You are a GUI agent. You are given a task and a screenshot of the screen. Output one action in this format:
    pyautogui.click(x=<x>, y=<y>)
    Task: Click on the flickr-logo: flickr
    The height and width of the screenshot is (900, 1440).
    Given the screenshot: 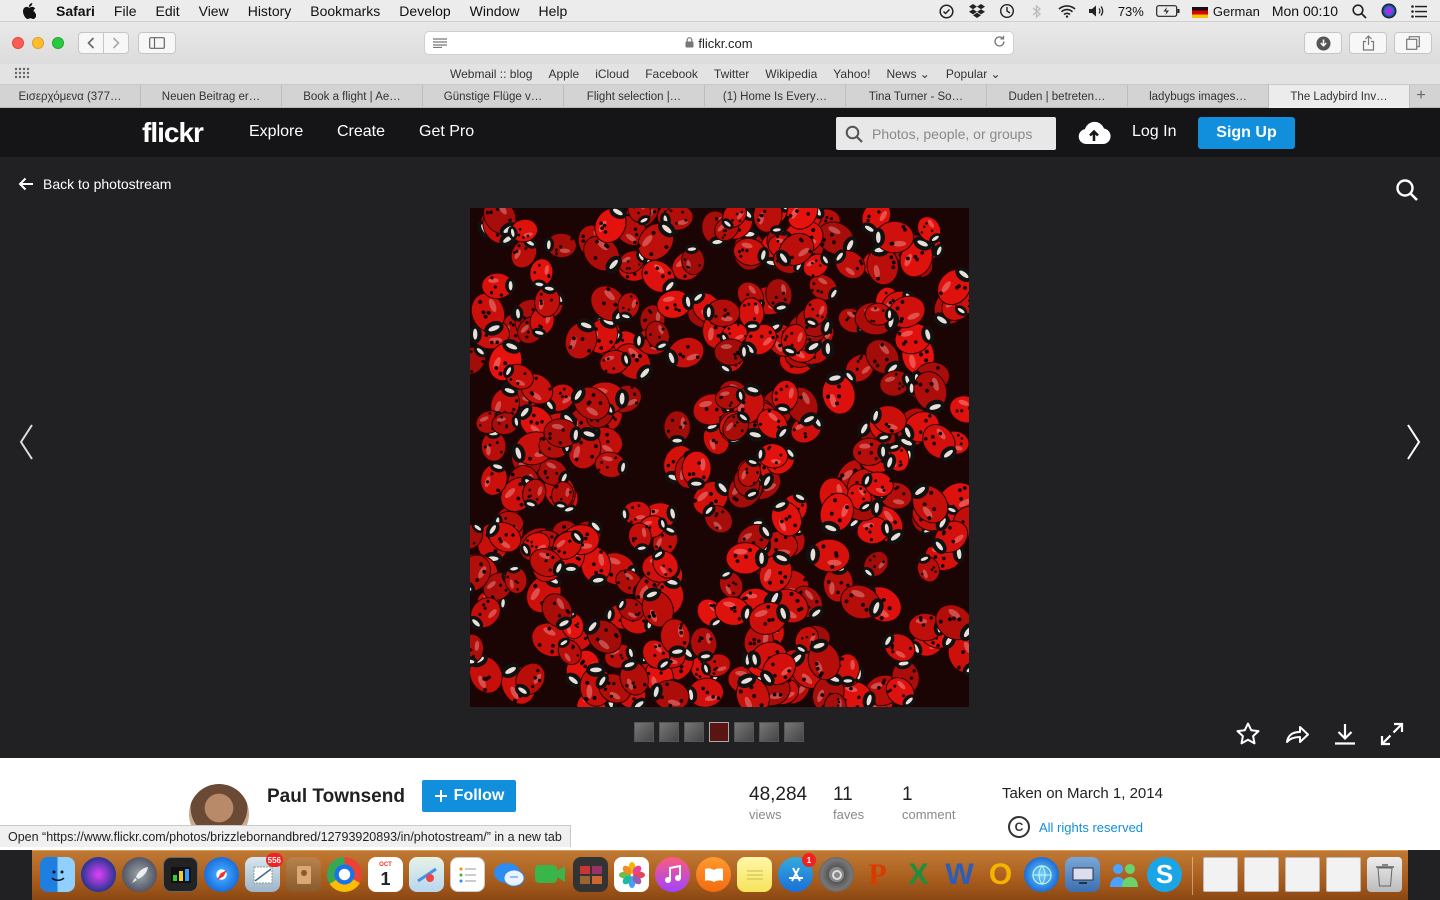 What is the action you would take?
    pyautogui.click(x=173, y=133)
    